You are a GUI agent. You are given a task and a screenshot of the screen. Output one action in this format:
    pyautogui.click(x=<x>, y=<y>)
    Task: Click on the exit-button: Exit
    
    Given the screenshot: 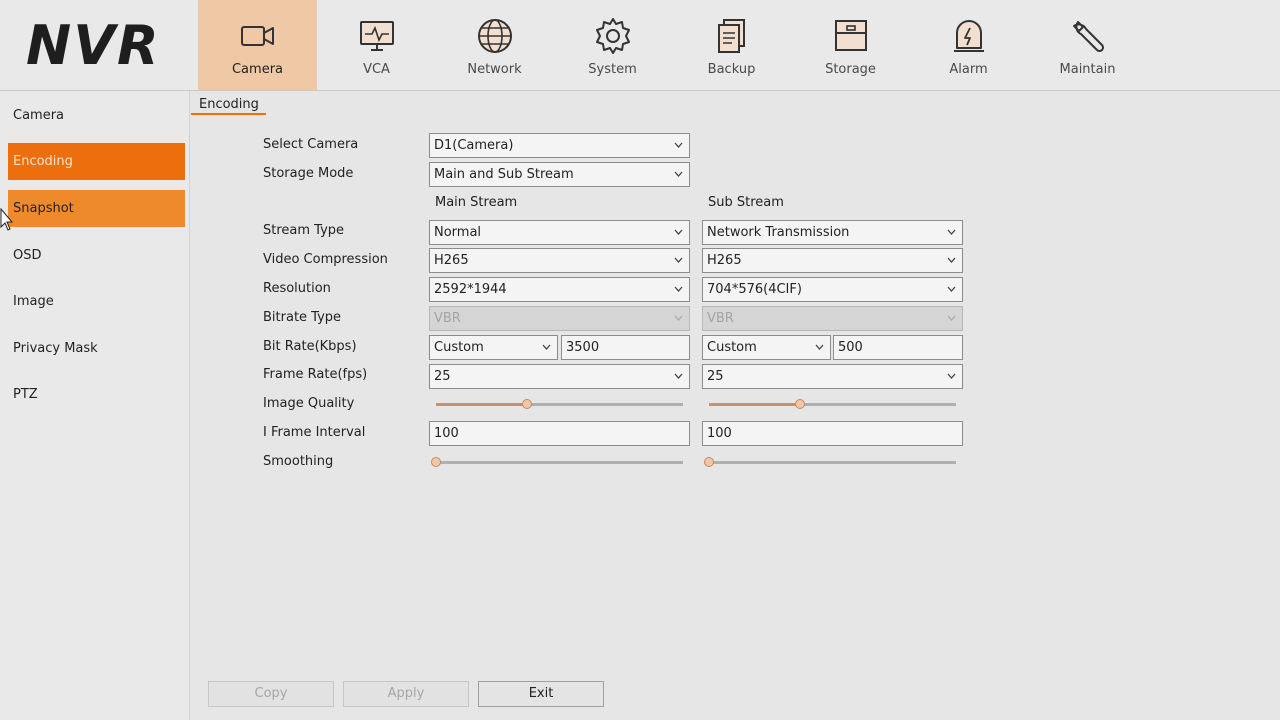 What is the action you would take?
    pyautogui.click(x=541, y=694)
    